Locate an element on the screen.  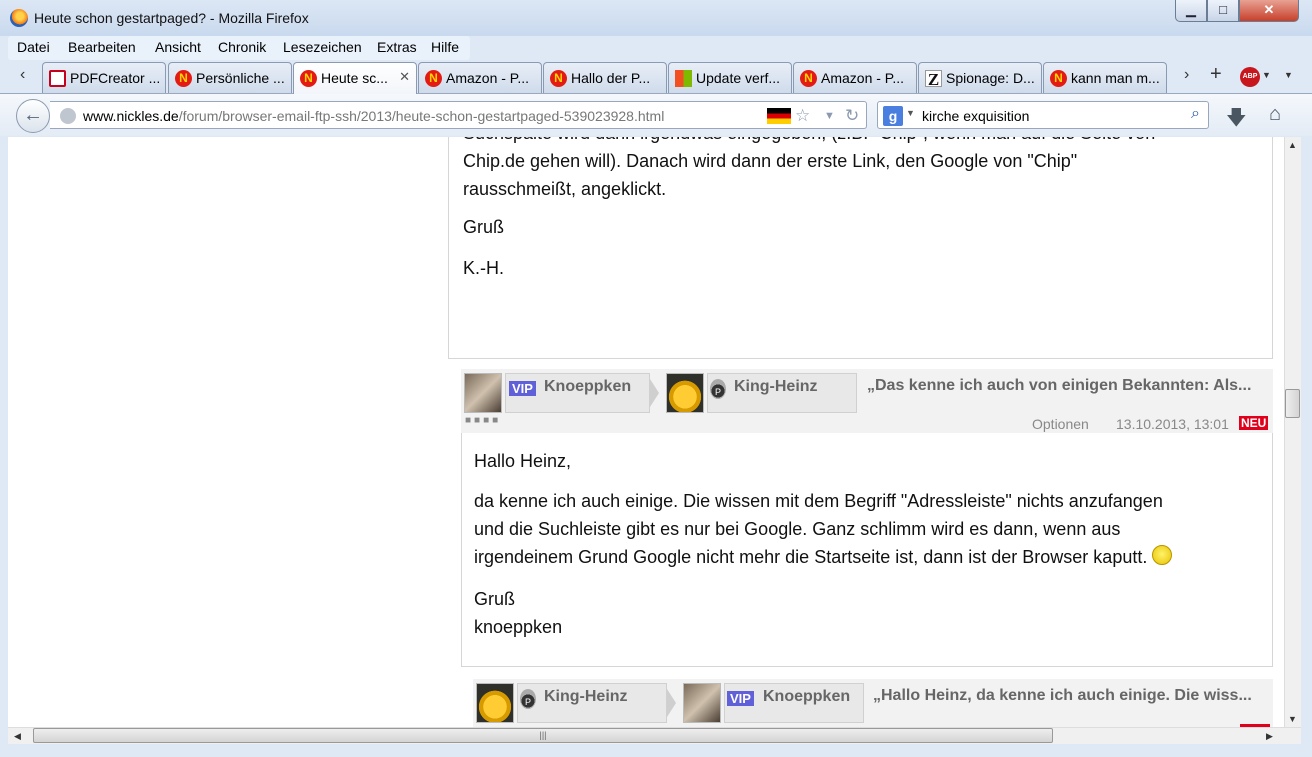
author-box: VIP Knoeppken is located at coordinates (577, 393).